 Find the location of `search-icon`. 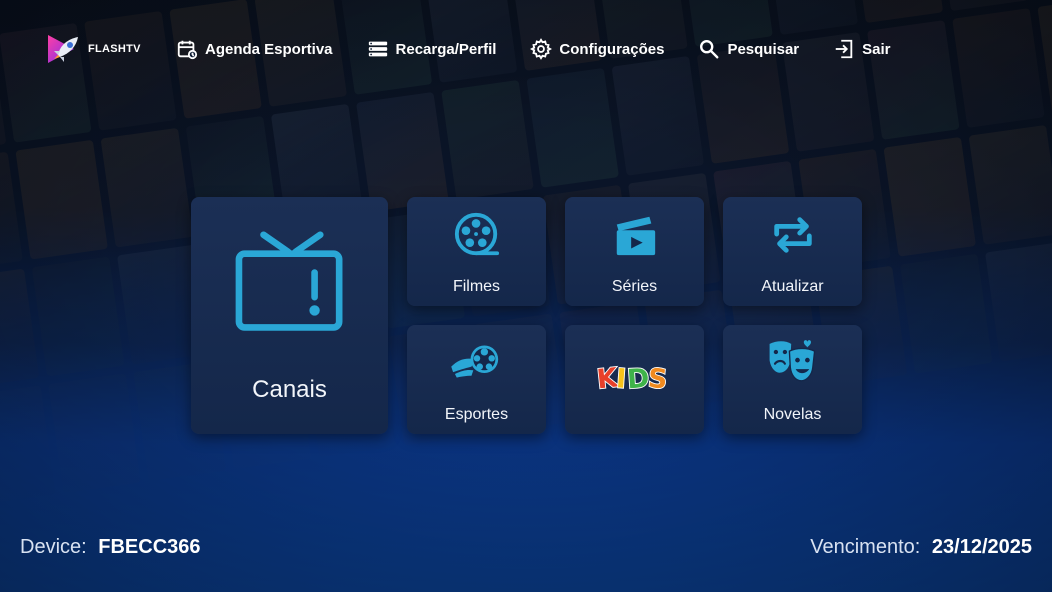

search-icon is located at coordinates (709, 49).